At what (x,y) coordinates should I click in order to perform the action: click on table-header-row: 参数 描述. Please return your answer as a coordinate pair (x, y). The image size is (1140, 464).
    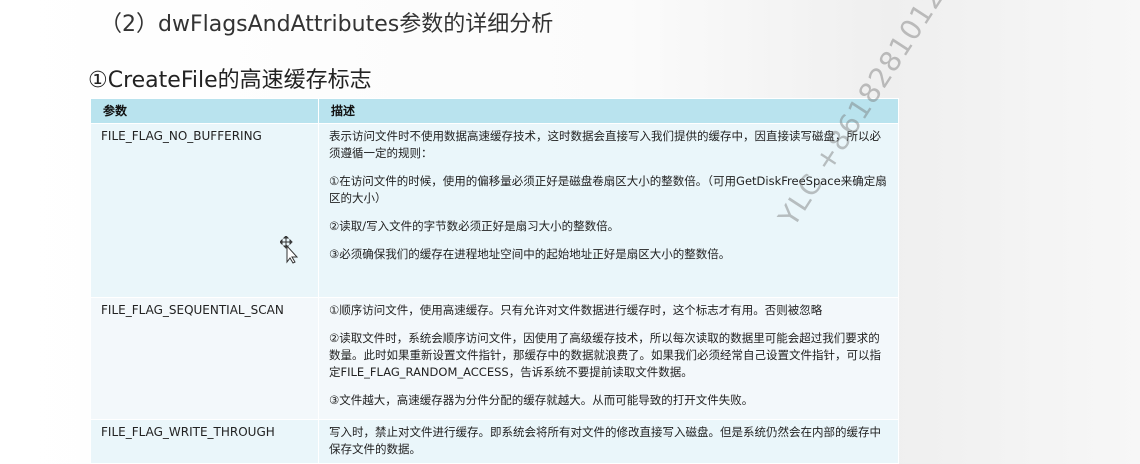
    Looking at the image, I should click on (494, 111).